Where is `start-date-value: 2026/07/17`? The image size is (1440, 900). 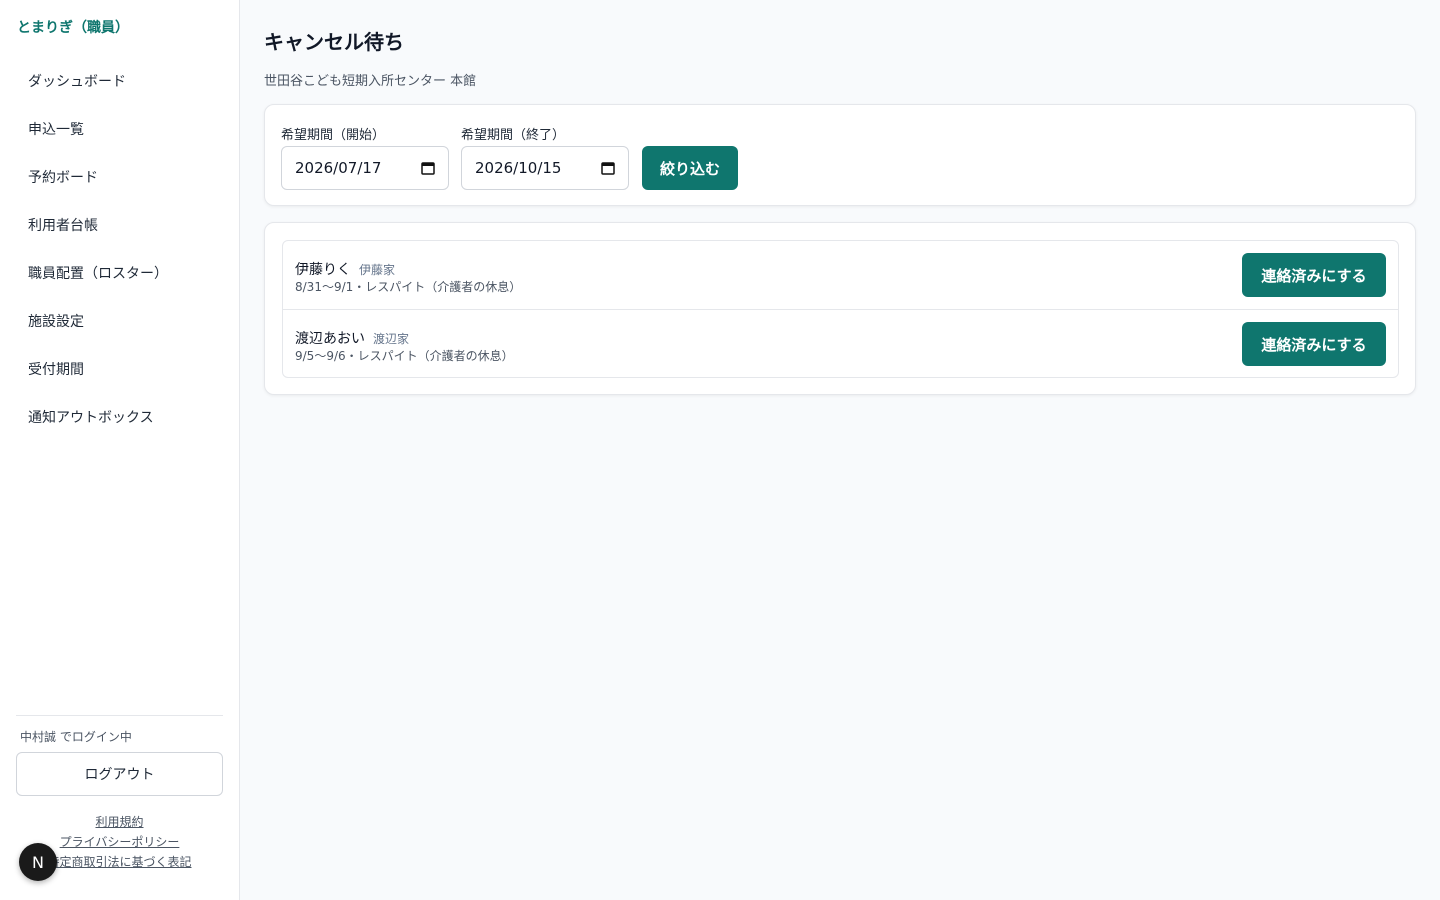
start-date-value: 2026/07/17 is located at coordinates (338, 168).